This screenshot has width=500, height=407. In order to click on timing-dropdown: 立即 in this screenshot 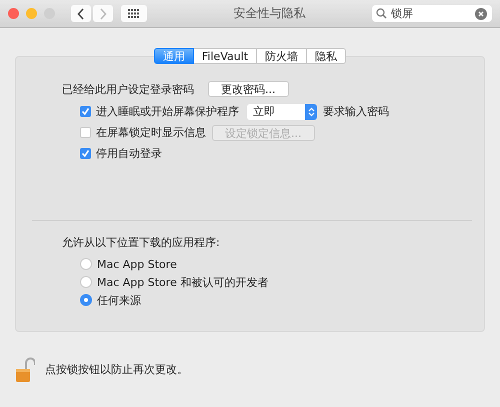, I will do `click(282, 112)`.